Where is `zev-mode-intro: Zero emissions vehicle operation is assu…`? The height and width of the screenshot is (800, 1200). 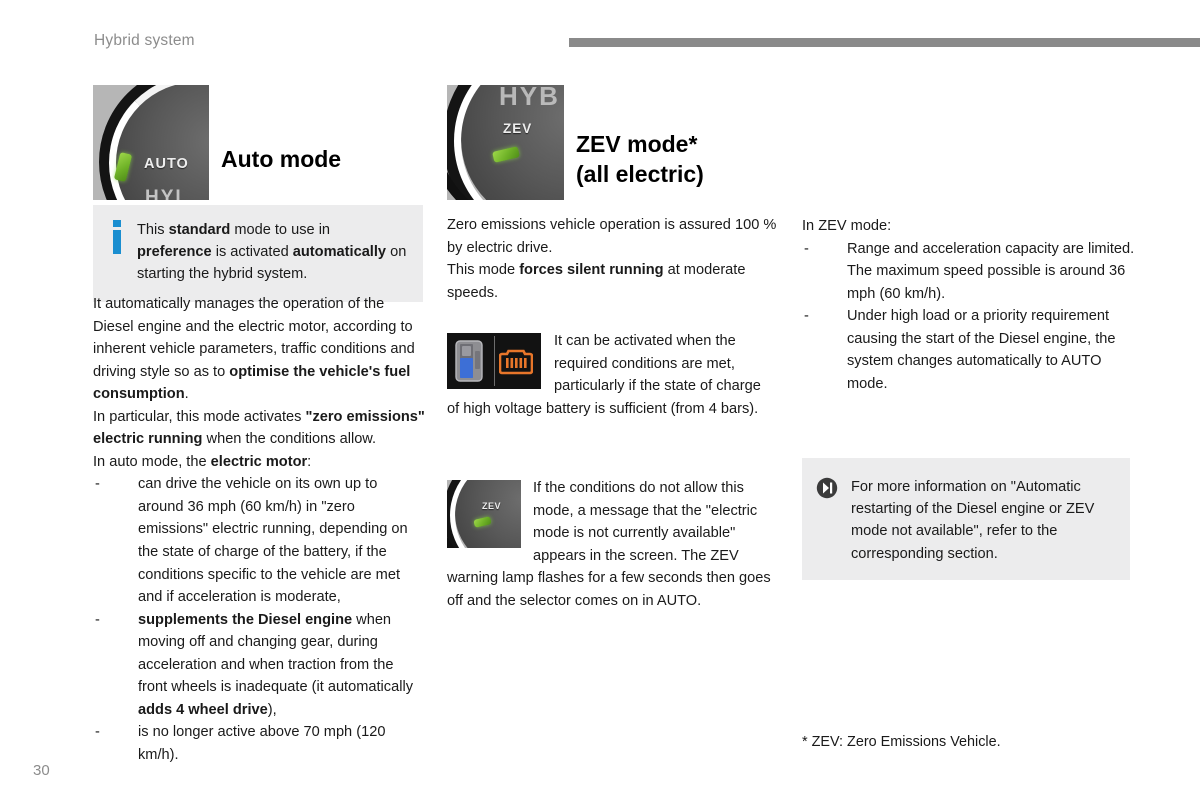
zev-mode-intro: Zero emissions vehicle operation is assu… is located at coordinates (612, 259).